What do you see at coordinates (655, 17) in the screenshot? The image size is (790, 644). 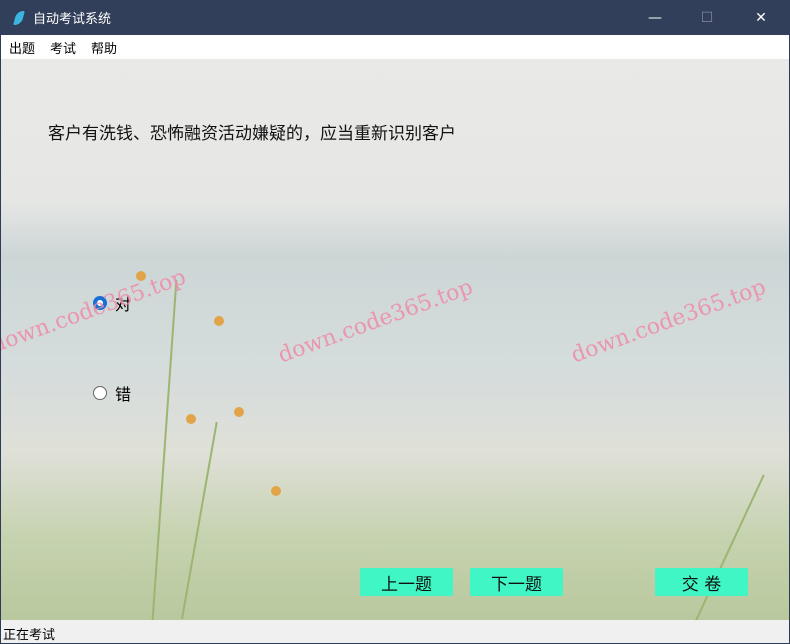 I see `minimize-button: —` at bounding box center [655, 17].